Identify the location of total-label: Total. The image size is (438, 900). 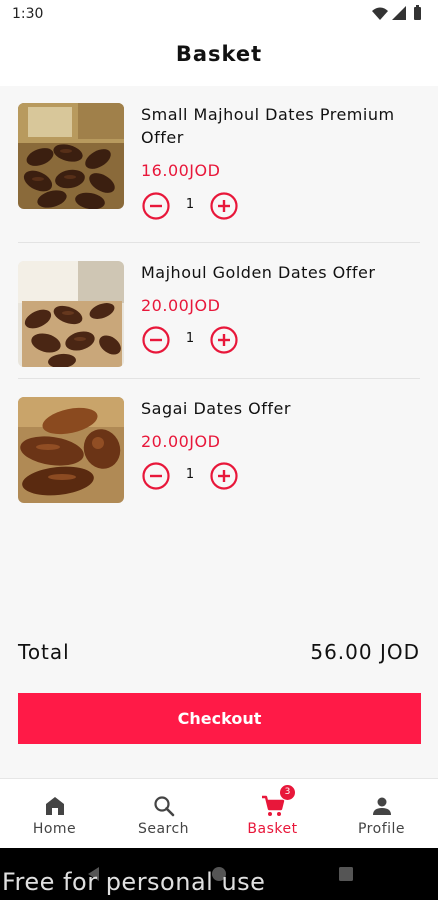
(44, 652).